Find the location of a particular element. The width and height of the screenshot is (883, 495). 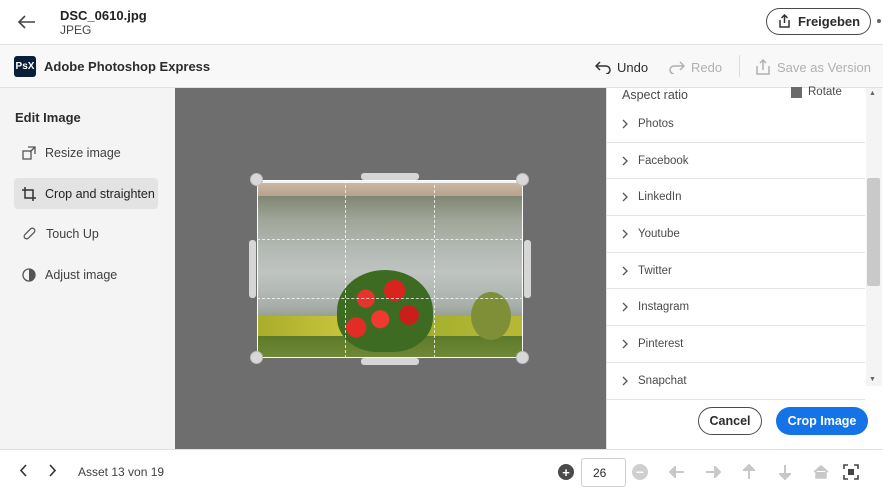

tool-touch-up: Touch Up is located at coordinates (86, 233).